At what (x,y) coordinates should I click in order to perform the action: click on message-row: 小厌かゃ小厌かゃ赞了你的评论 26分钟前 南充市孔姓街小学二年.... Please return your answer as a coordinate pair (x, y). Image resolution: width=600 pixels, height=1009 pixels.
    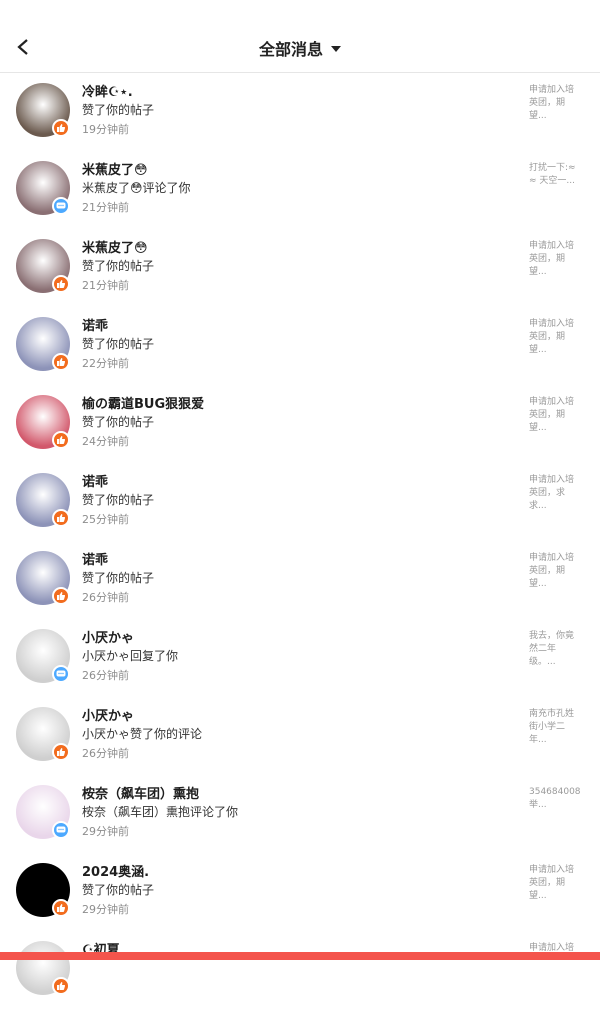
    Looking at the image, I should click on (300, 736).